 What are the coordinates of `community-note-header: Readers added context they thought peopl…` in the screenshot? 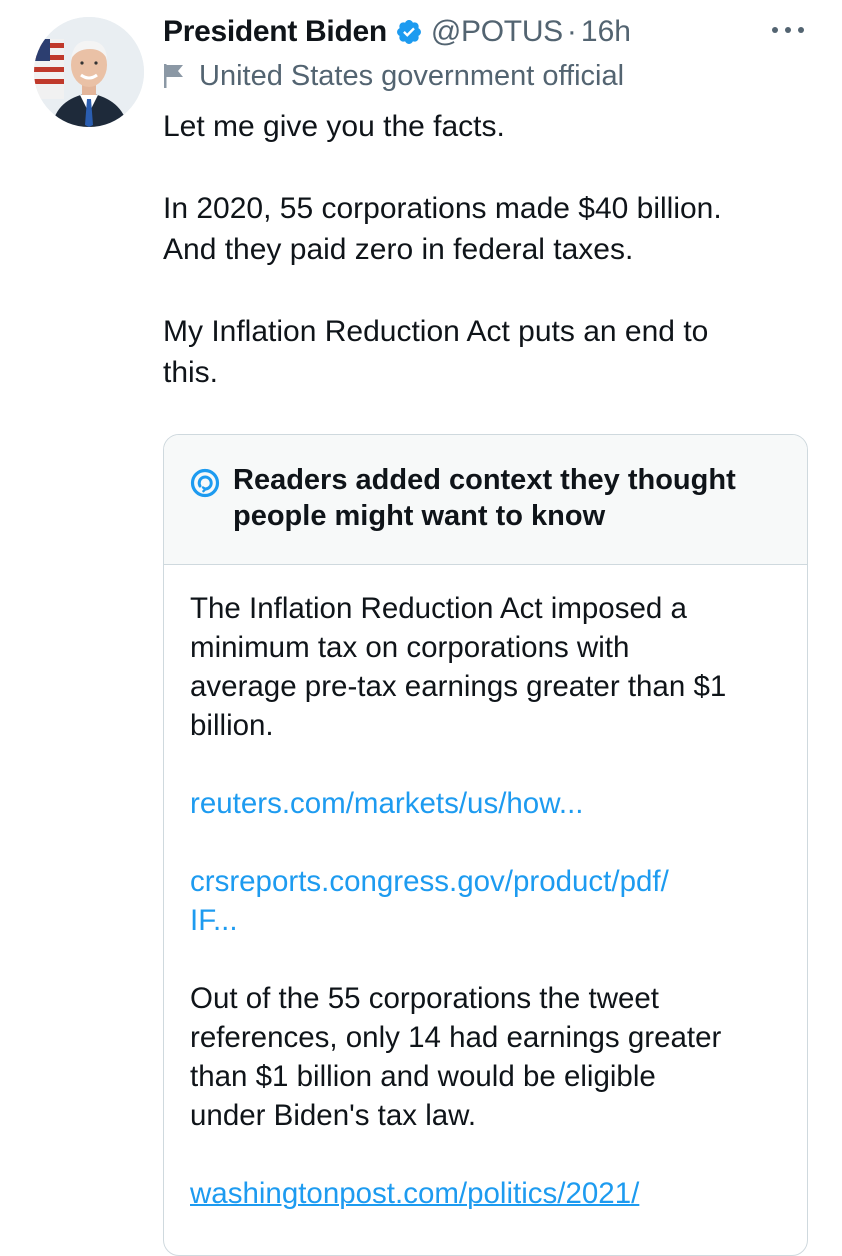 It's located at (485, 500).